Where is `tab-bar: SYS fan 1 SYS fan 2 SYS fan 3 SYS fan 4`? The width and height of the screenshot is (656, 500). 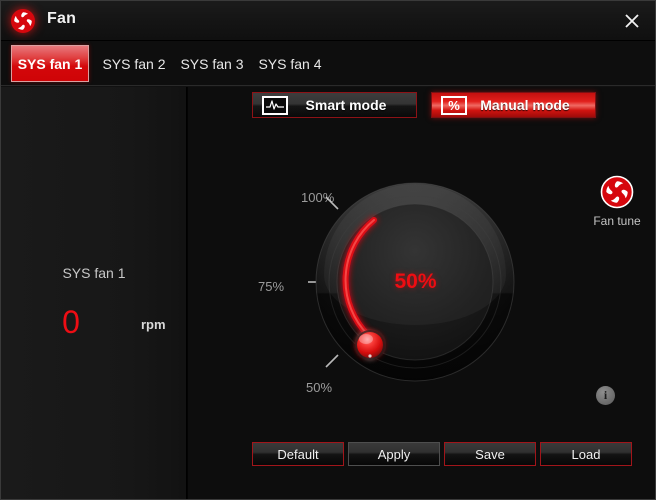 tab-bar: SYS fan 1 SYS fan 2 SYS fan 3 SYS fan 4 is located at coordinates (328, 63).